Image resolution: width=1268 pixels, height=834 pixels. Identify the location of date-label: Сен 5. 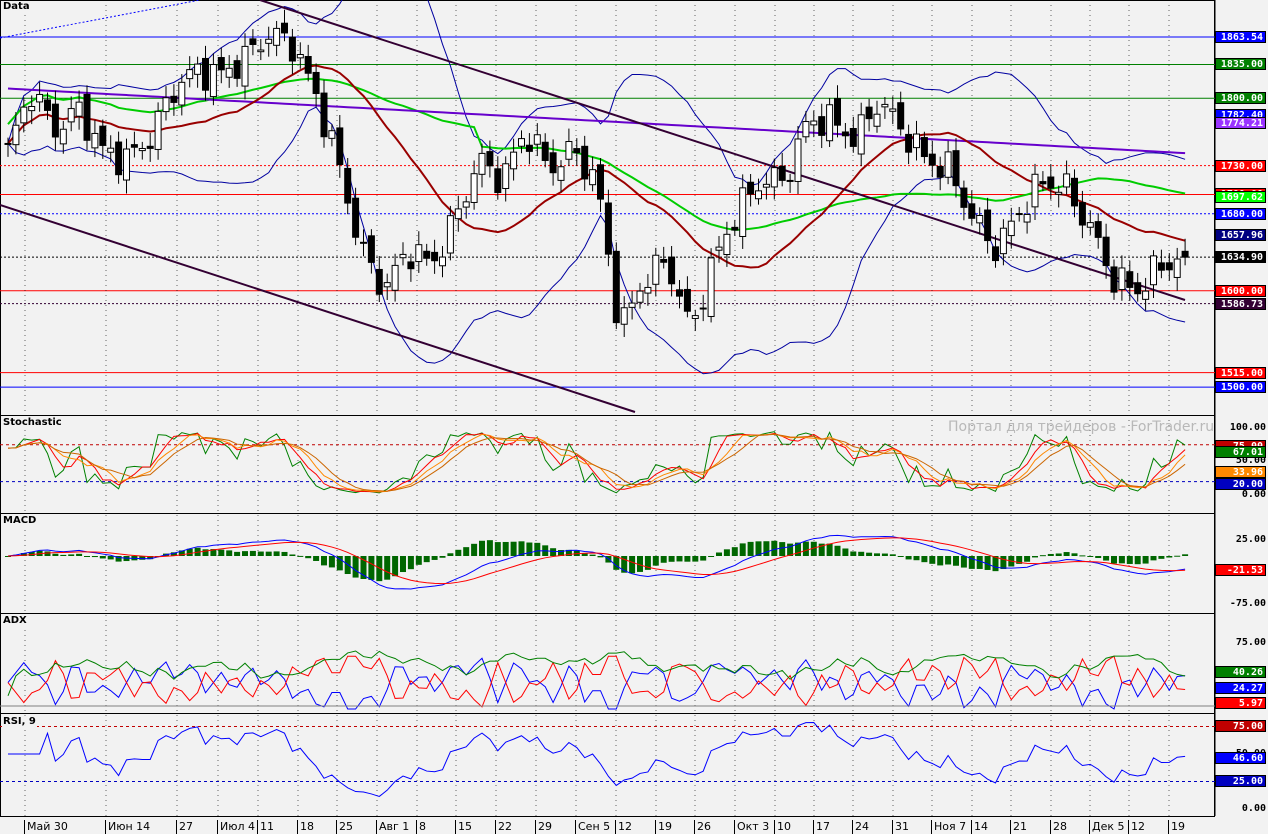
(592, 827).